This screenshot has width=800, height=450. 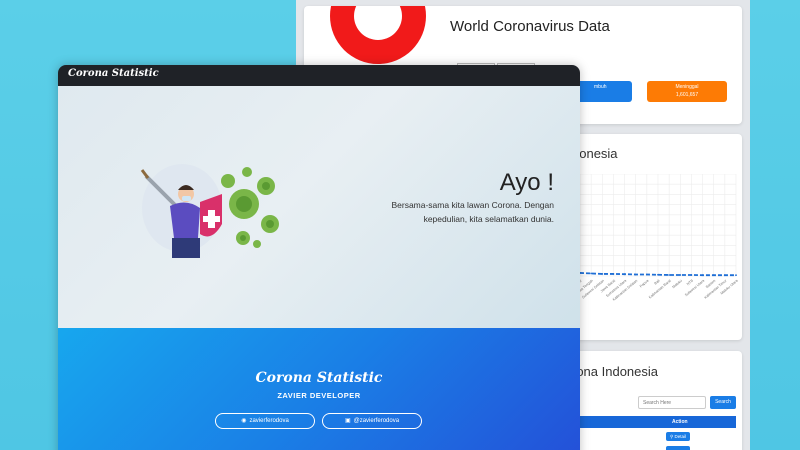 I want to click on x-tick-label: Maluku, so click(x=676, y=284).